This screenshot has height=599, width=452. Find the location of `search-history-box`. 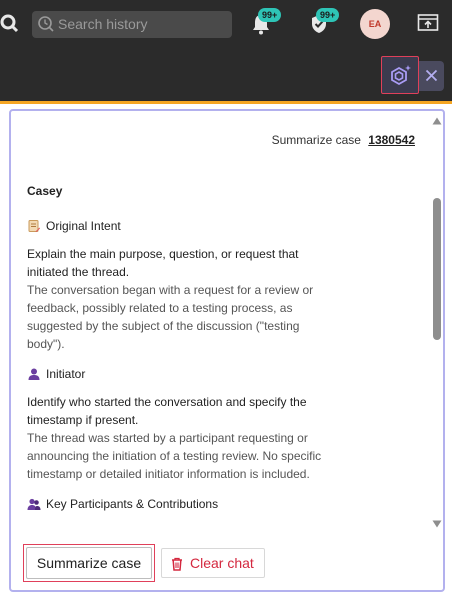

search-history-box is located at coordinates (132, 24).